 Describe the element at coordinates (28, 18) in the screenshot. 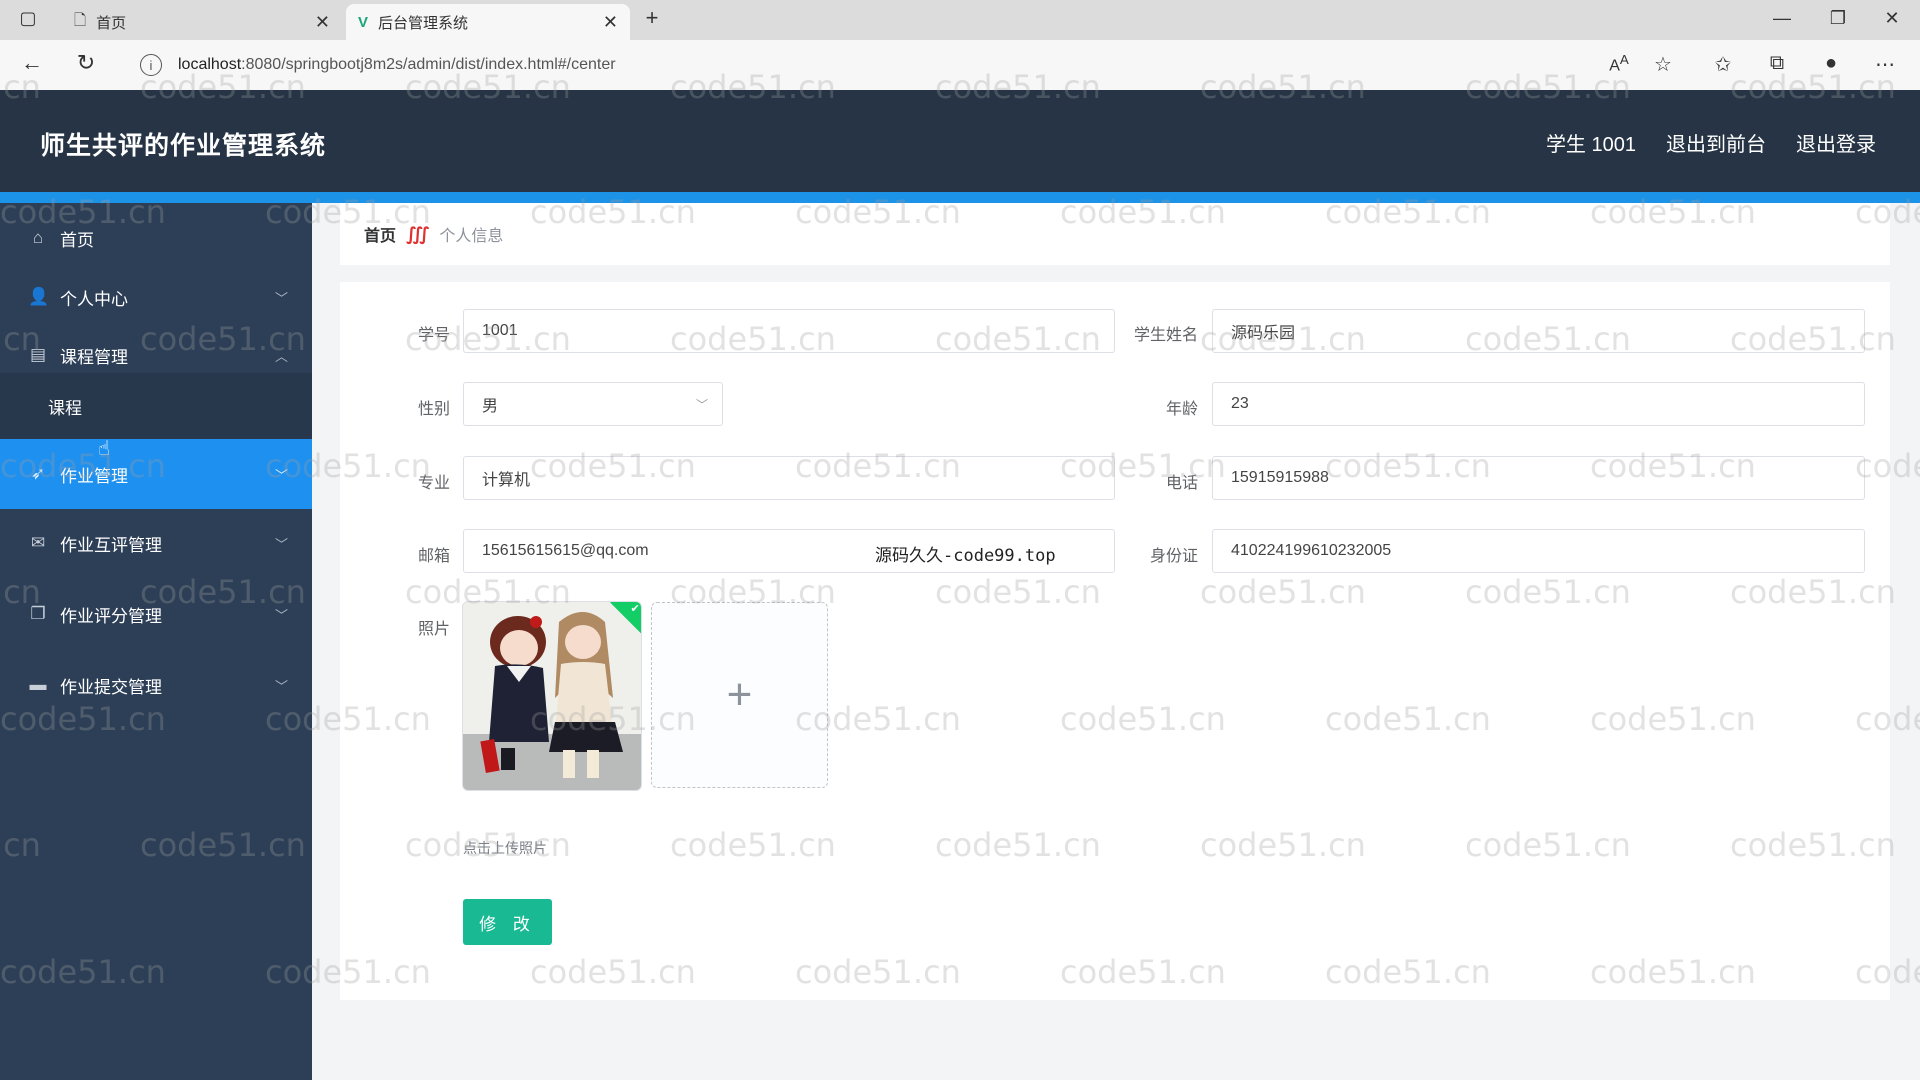

I see `tab-actions-icon: ▢` at that location.